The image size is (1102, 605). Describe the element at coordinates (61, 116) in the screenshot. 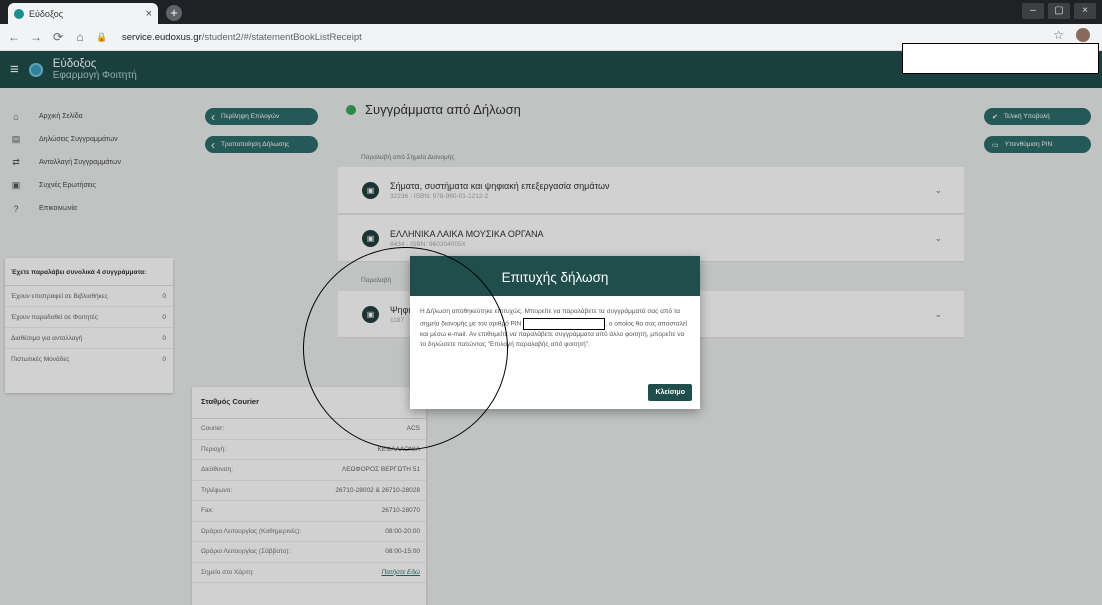

I see `sidebar-item-label: Αρχική Σελίδα` at that location.